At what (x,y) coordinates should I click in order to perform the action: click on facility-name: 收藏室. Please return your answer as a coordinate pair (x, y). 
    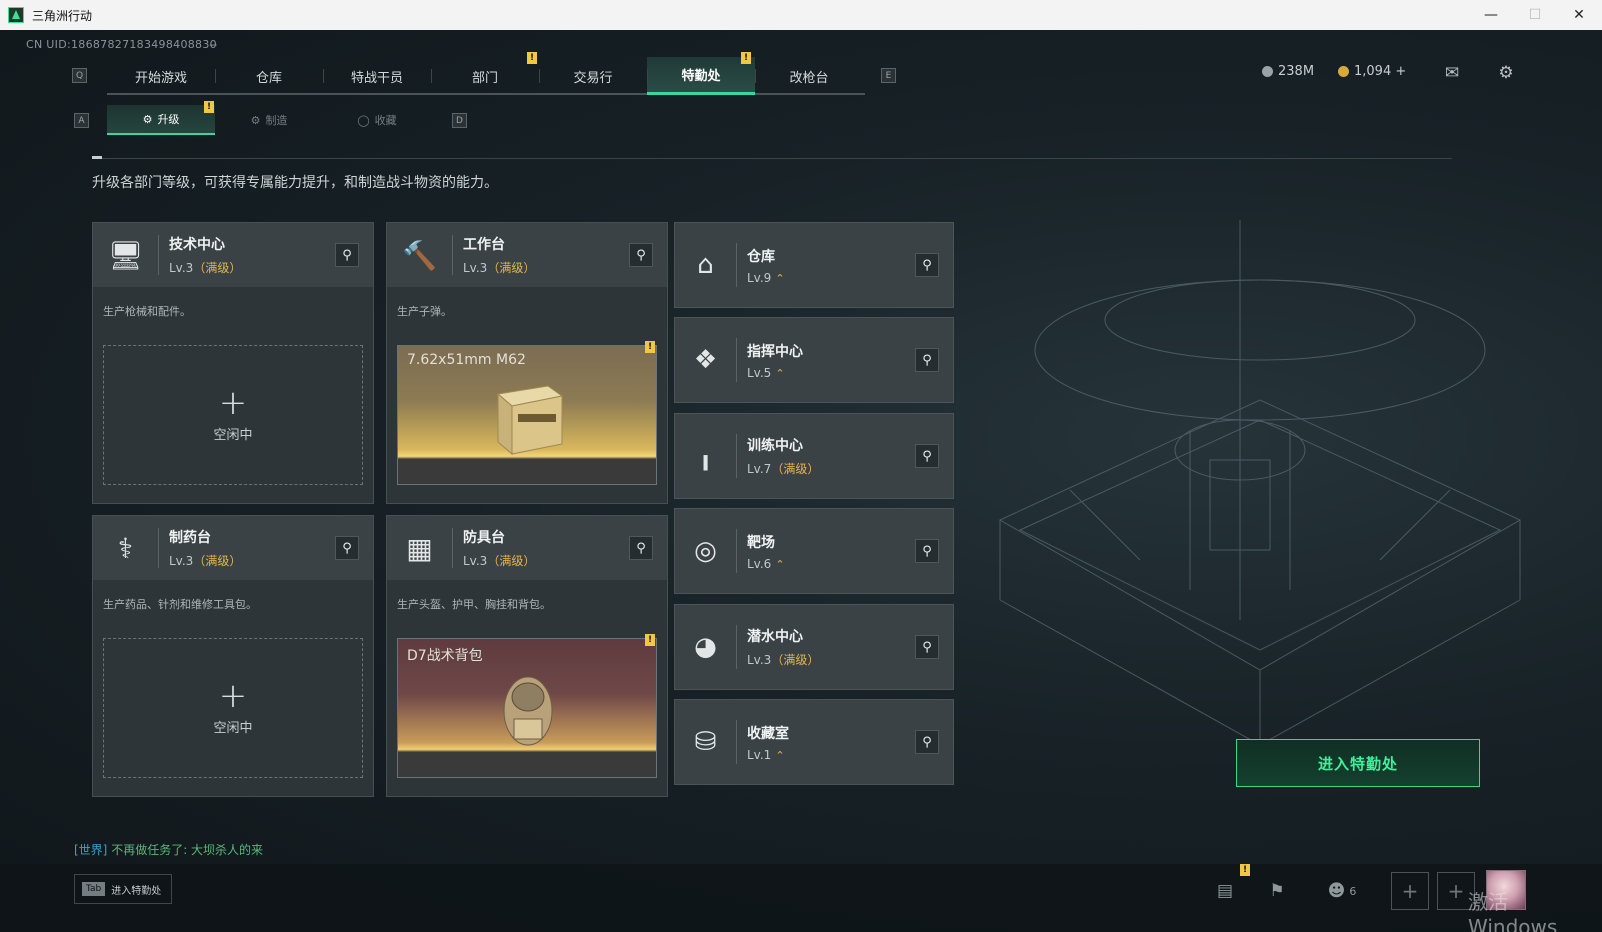
    Looking at the image, I should click on (768, 733).